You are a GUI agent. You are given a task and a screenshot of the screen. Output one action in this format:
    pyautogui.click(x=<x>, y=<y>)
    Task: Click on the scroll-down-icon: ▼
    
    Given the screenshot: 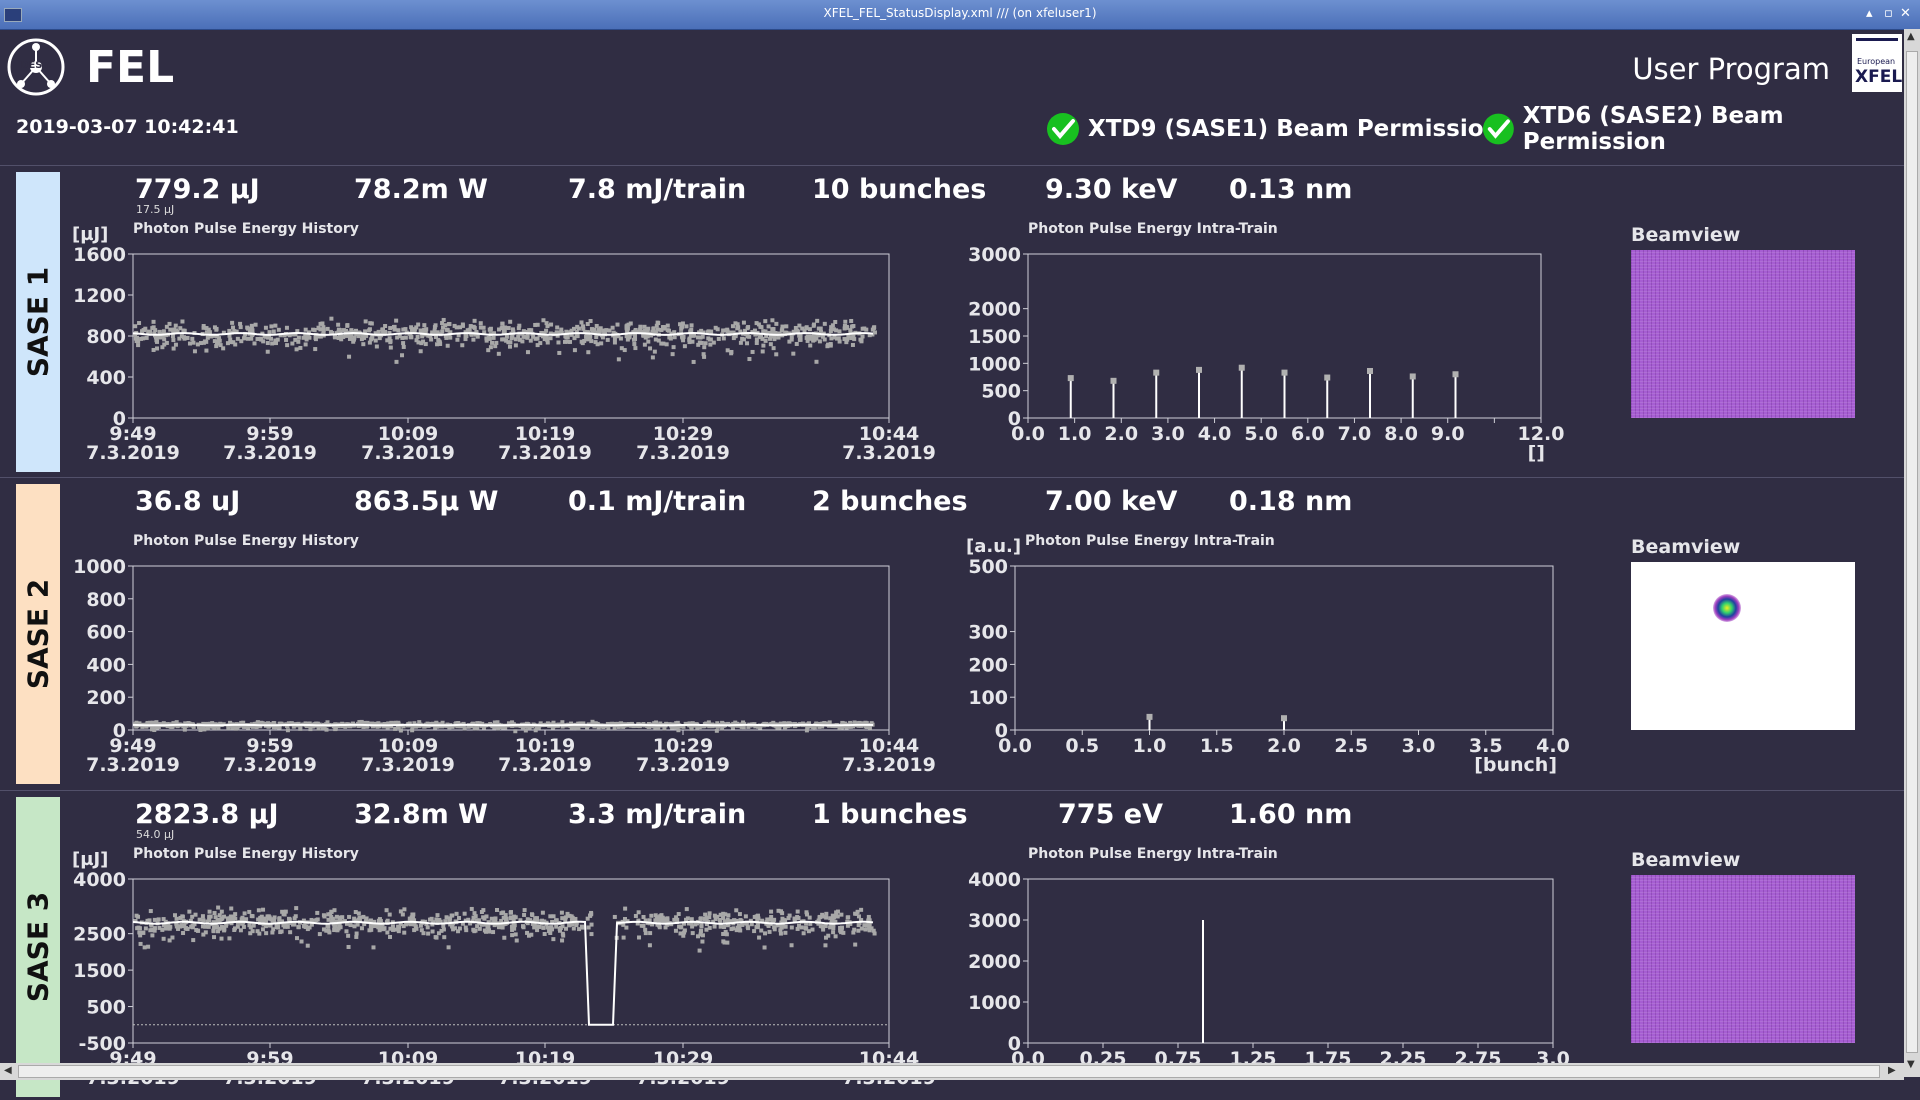 What is the action you would take?
    pyautogui.click(x=1911, y=1064)
    